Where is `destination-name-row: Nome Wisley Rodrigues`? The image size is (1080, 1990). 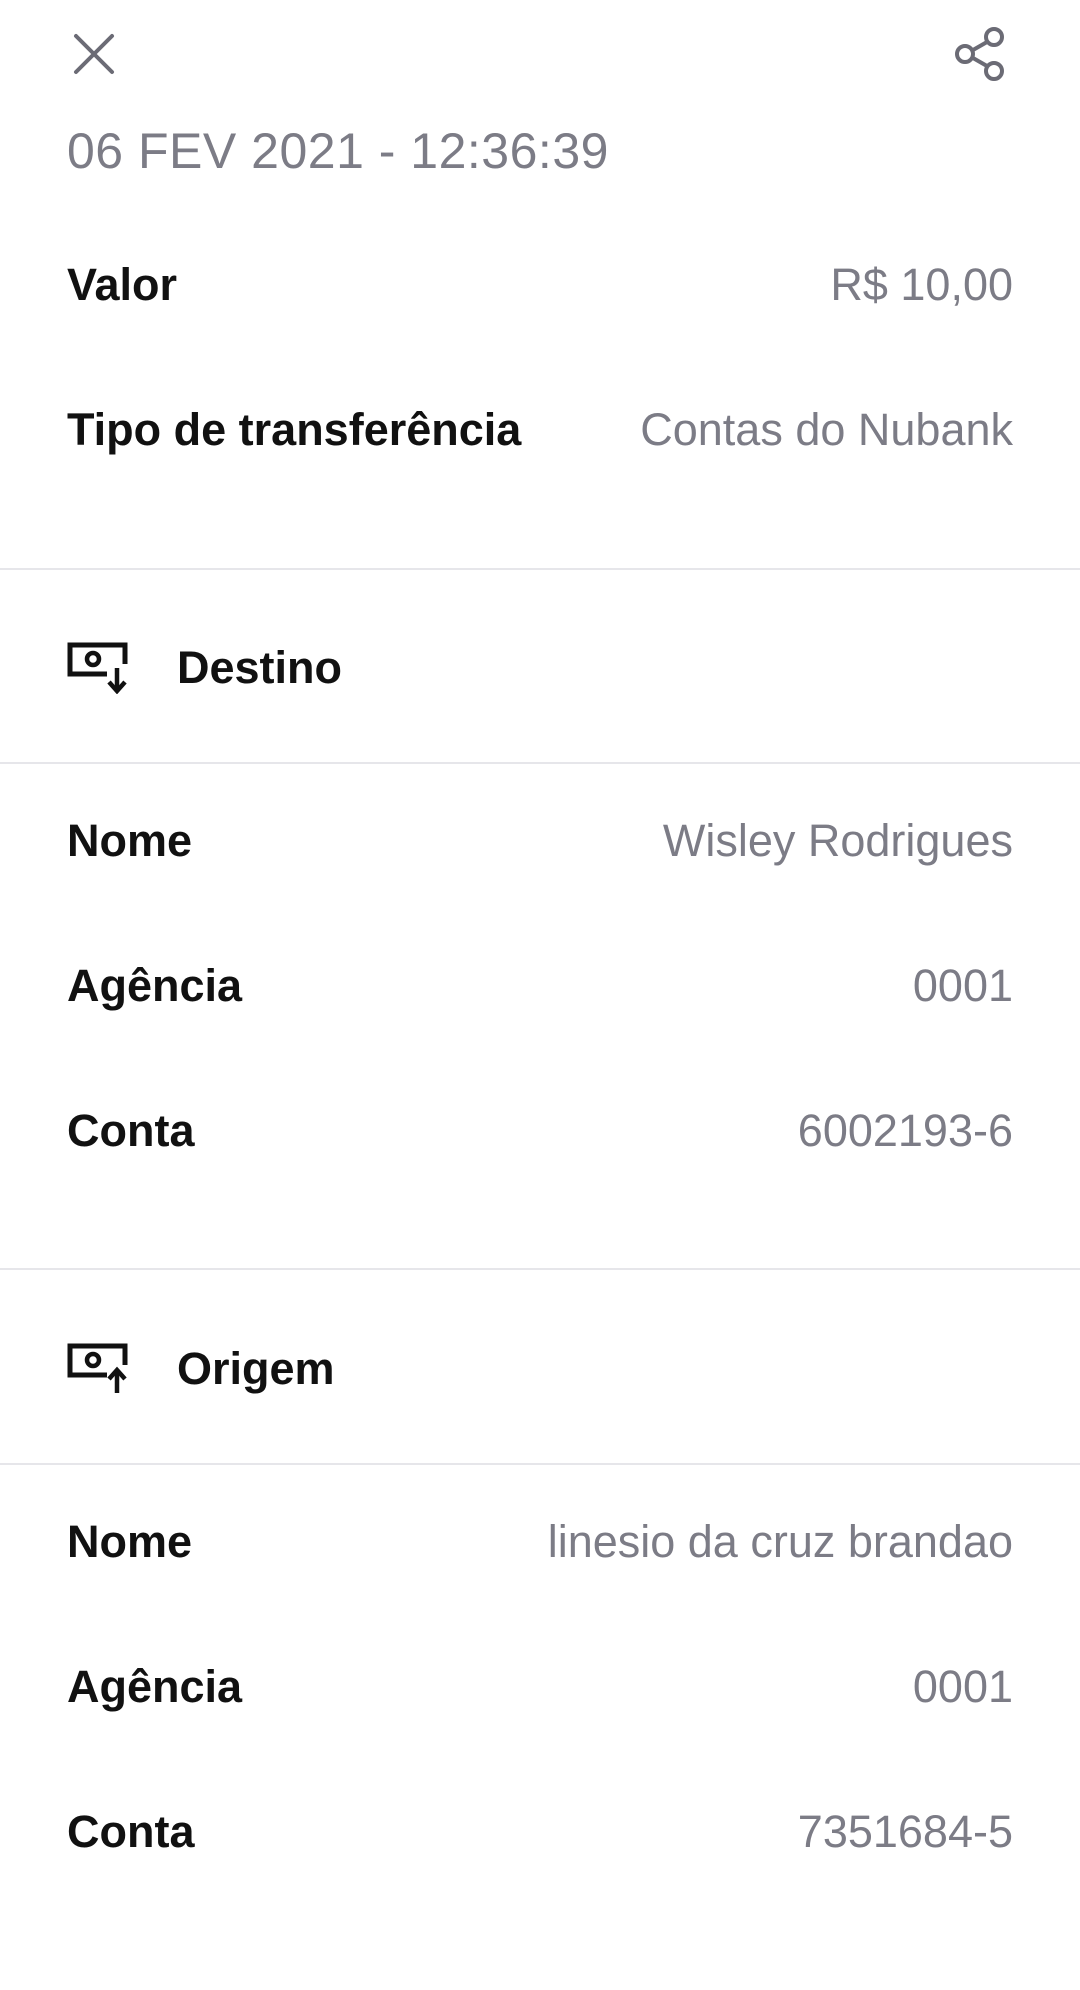
destination-name-row: Nome Wisley Rodrigues is located at coordinates (540, 841).